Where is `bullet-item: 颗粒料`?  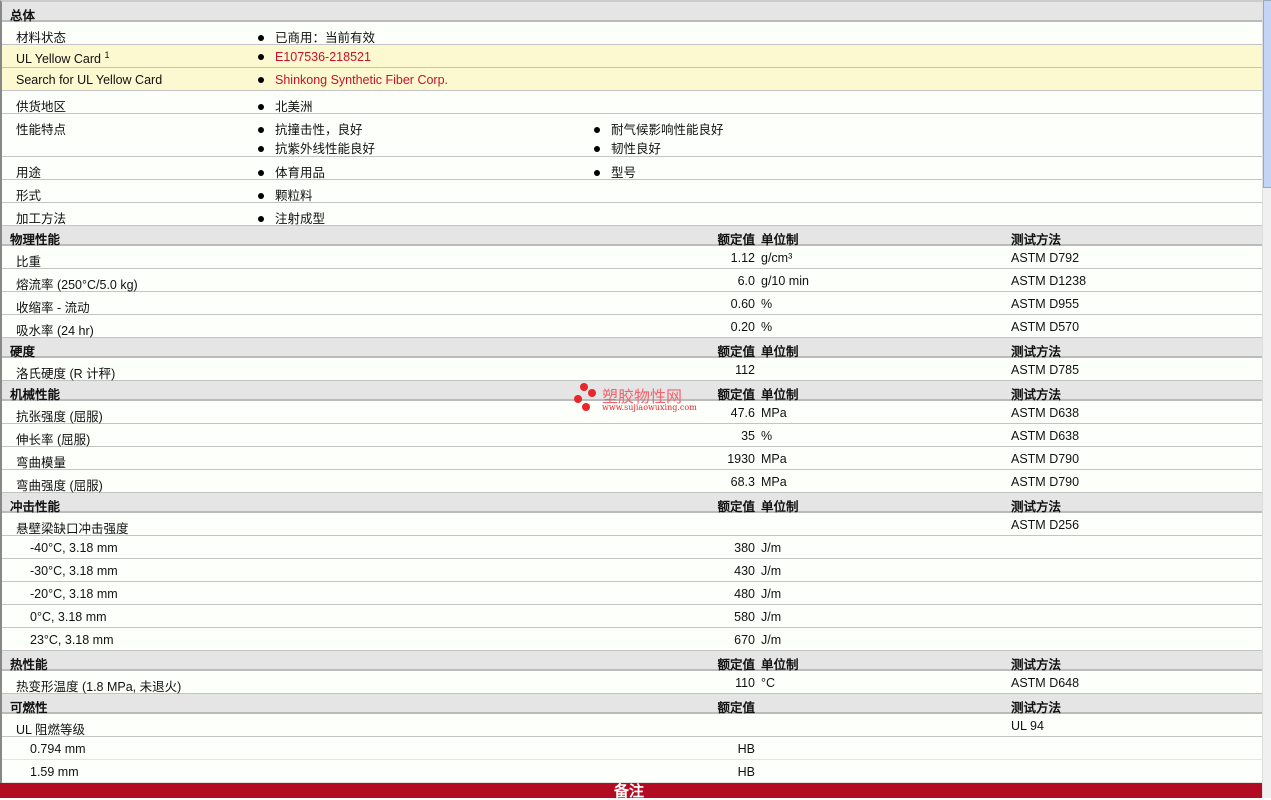
bullet-item: 颗粒料 is located at coordinates (285, 194).